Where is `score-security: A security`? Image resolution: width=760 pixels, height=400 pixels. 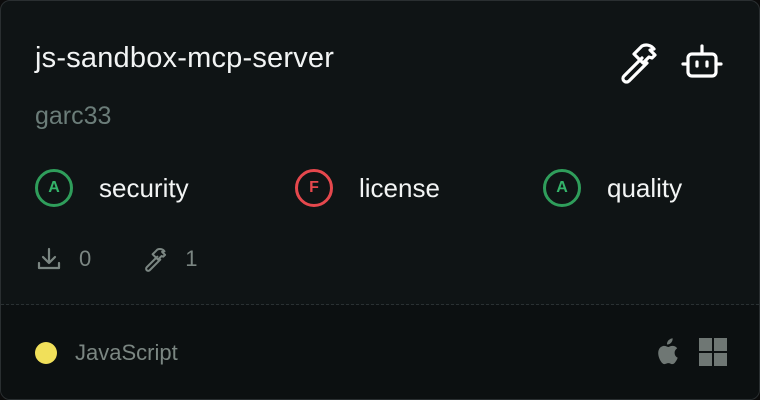
score-security: A security is located at coordinates (112, 188).